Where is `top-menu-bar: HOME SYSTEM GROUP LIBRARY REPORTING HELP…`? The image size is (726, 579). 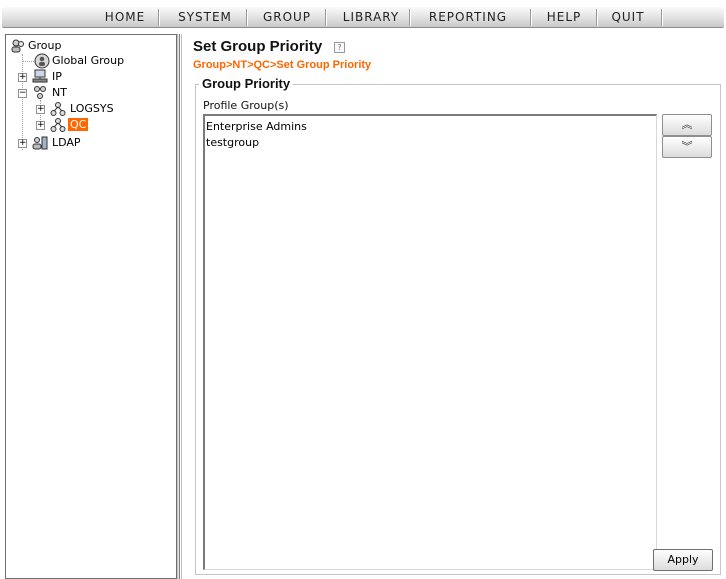
top-menu-bar: HOME SYSTEM GROUP LIBRARY REPORTING HELP… is located at coordinates (363, 15).